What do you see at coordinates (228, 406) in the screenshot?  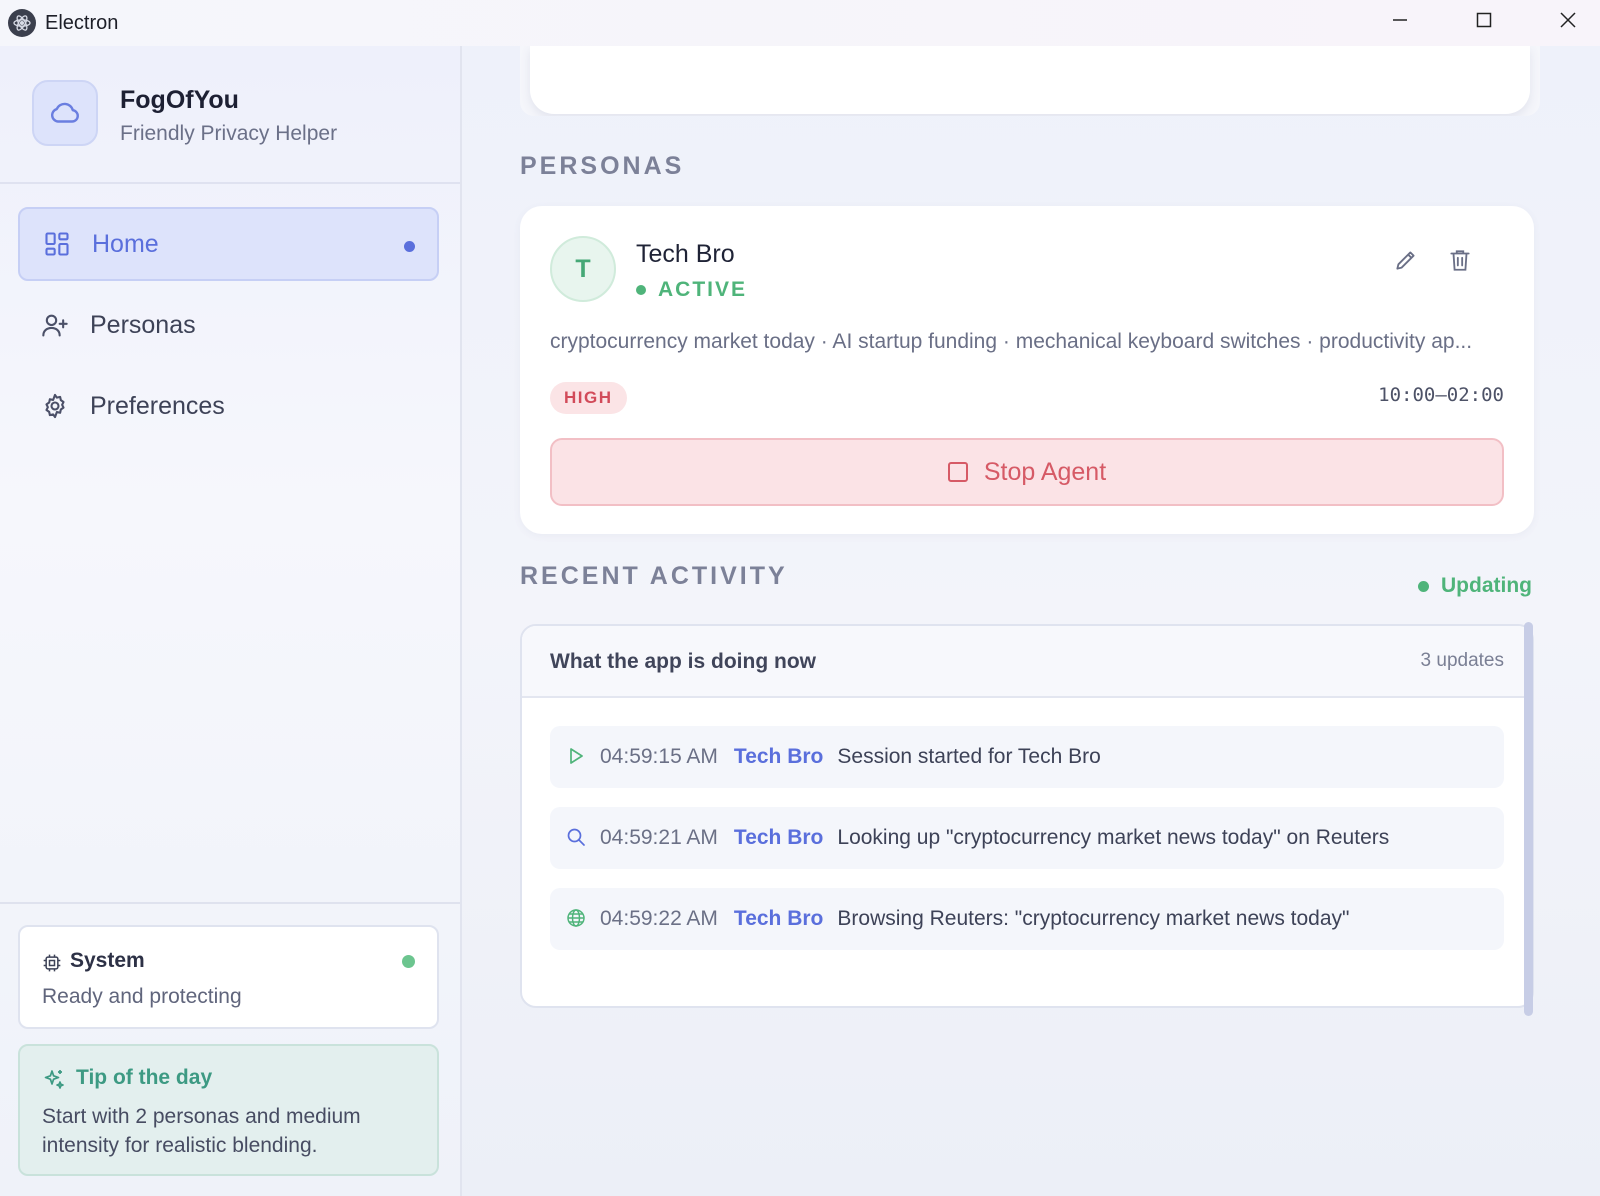 I see `sidebar-item-preferences: Preferences` at bounding box center [228, 406].